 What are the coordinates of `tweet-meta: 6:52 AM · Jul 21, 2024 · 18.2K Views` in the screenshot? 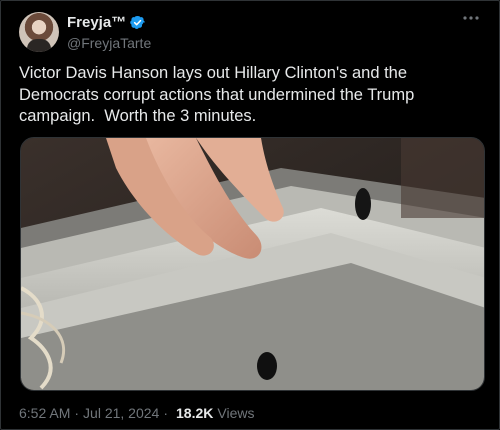 It's located at (136, 413).